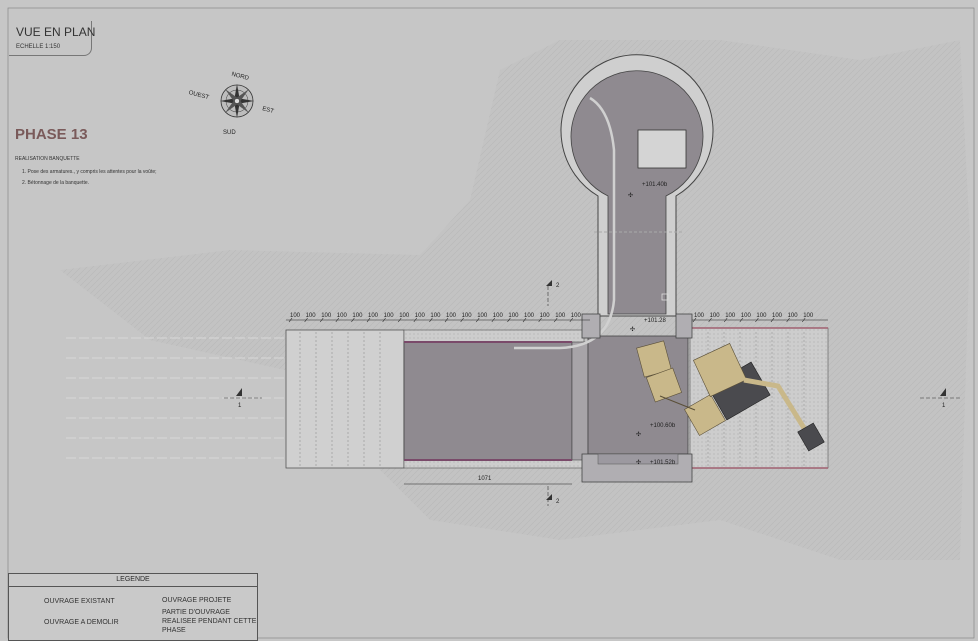 This screenshot has width=978, height=641. What do you see at coordinates (38, 47) in the screenshot?
I see `drawing-scale: ECHELLE 1:150` at bounding box center [38, 47].